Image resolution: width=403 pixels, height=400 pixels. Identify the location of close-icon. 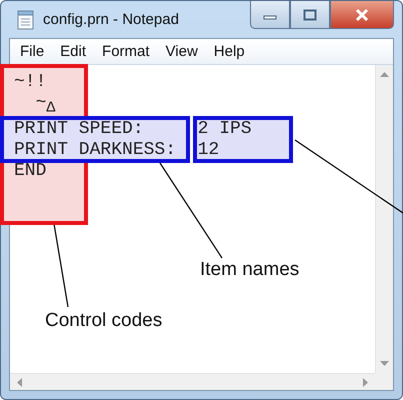
(362, 15).